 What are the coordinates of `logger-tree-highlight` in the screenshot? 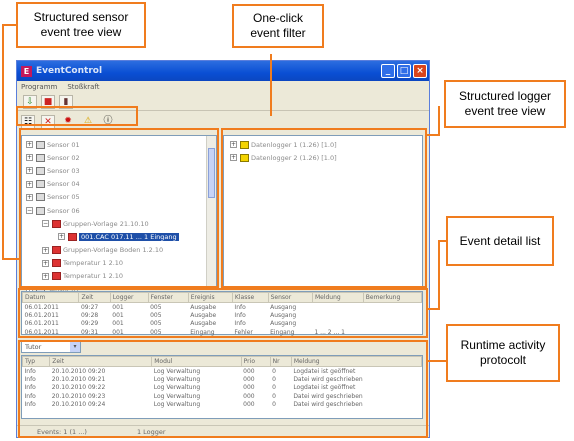 It's located at (324, 208).